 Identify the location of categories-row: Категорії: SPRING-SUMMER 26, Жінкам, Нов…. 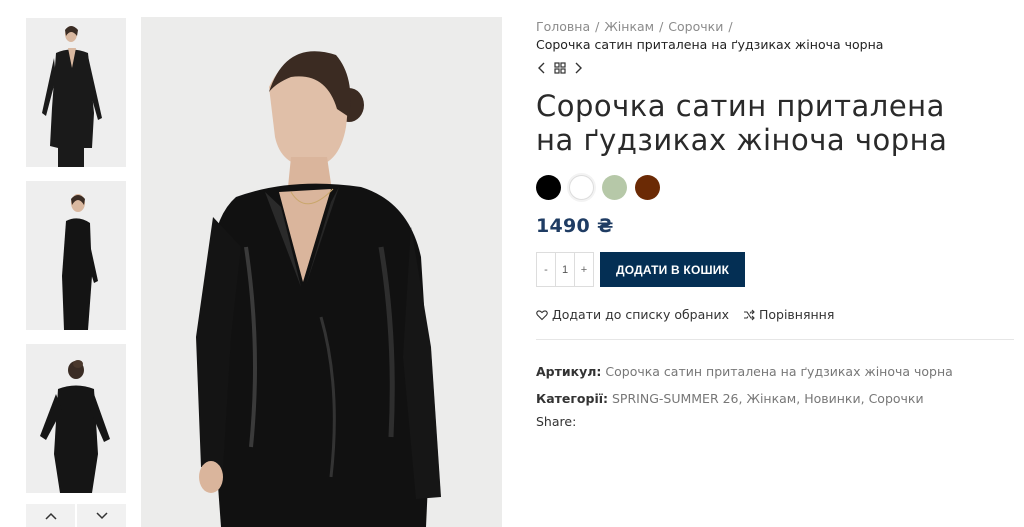
(775, 398).